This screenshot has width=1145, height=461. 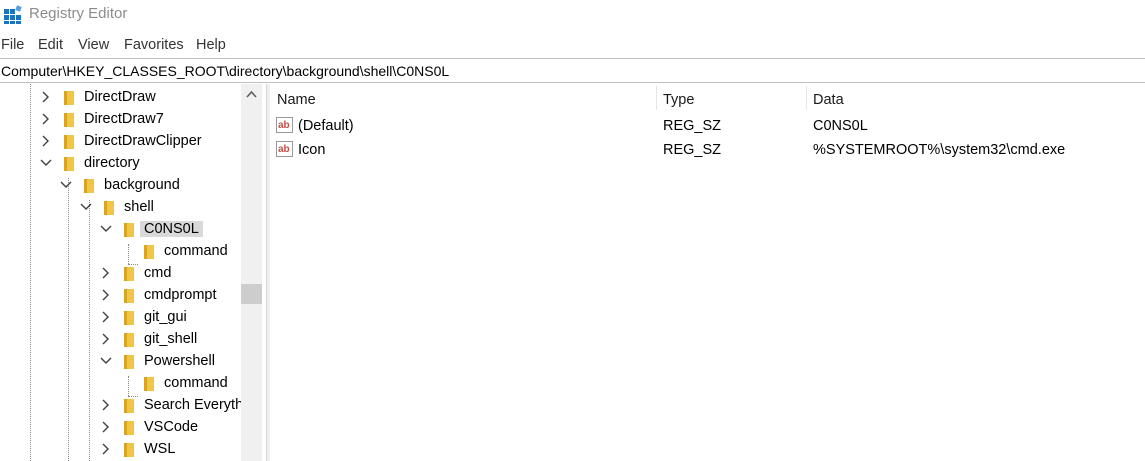 What do you see at coordinates (158, 273) in the screenshot?
I see `tree-item-label: cmd` at bounding box center [158, 273].